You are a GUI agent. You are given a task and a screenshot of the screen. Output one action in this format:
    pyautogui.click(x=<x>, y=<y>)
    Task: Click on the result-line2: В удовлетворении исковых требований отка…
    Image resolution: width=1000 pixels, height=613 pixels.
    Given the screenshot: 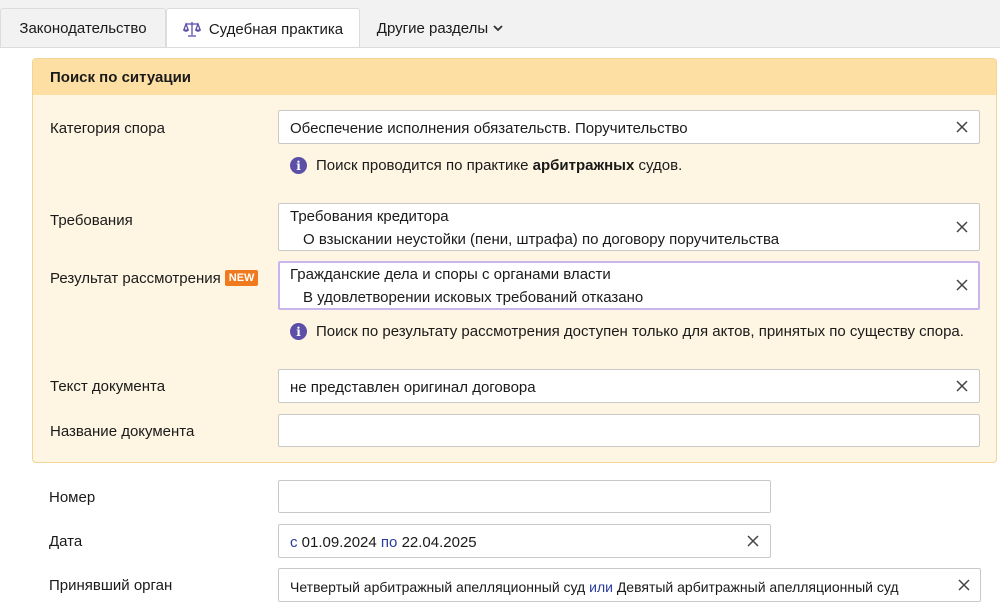 What is the action you would take?
    pyautogui.click(x=473, y=297)
    